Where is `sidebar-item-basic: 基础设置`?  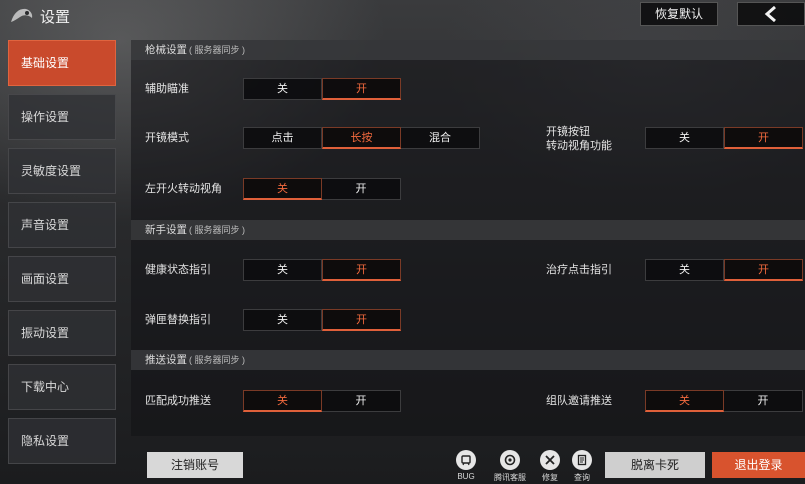
sidebar-item-basic: 基础设置 is located at coordinates (62, 63).